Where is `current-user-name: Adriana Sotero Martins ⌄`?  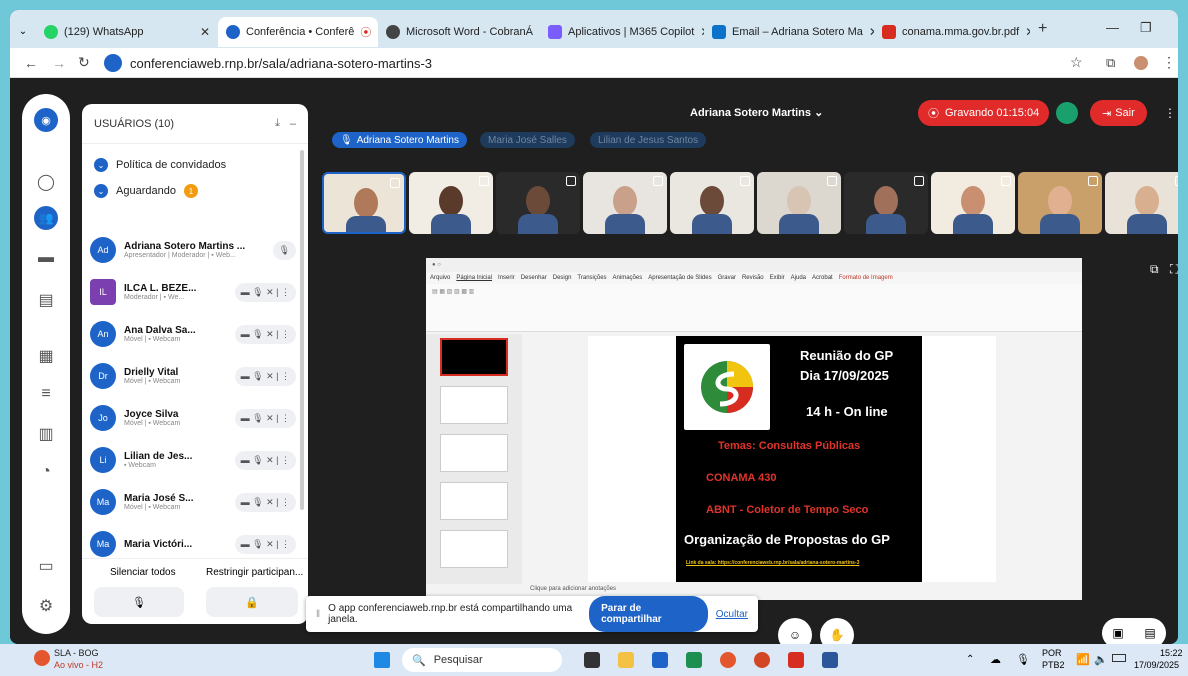
current-user-name: Adriana Sotero Martins ⌄ is located at coordinates (756, 112).